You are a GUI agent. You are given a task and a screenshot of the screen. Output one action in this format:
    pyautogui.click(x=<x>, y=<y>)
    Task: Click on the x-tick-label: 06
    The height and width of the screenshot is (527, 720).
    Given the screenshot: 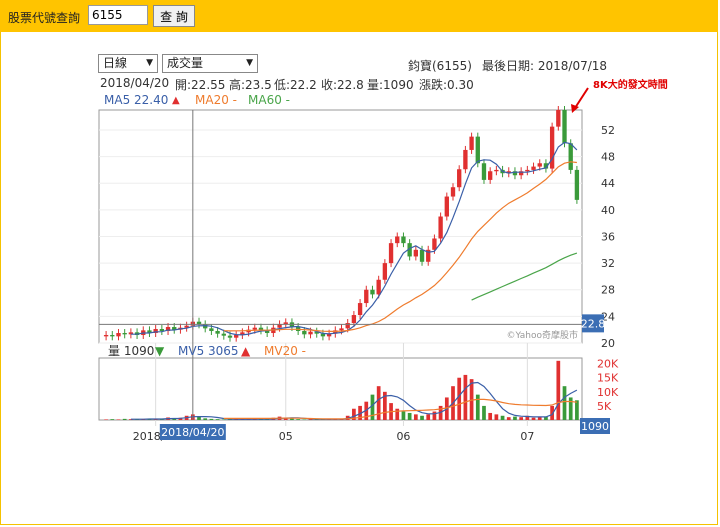 What is the action you would take?
    pyautogui.click(x=403, y=436)
    